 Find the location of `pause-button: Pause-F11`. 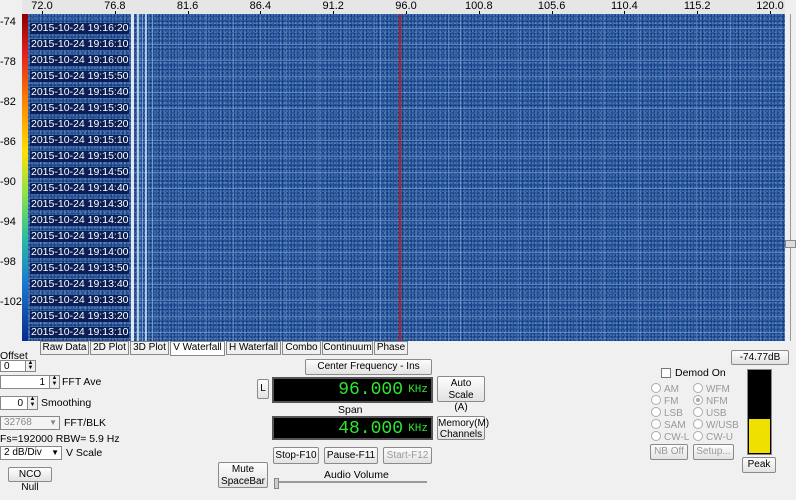

pause-button: Pause-F11 is located at coordinates (351, 455).